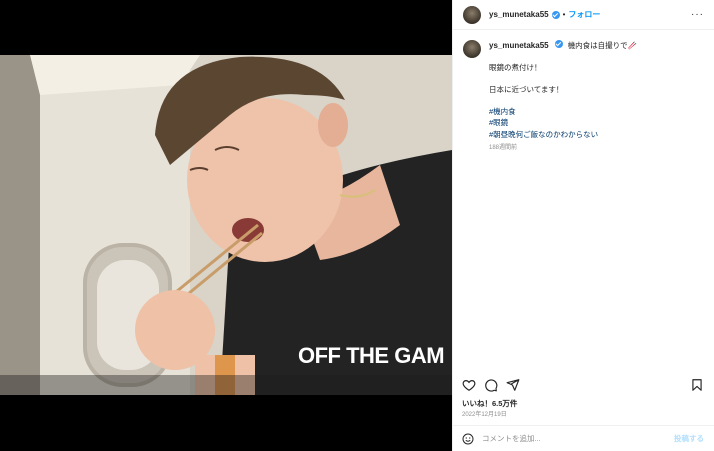 This screenshot has width=714, height=451. Describe the element at coordinates (515, 68) in the screenshot. I see `caption-line-2: 眼鏡の煮付け！` at that location.